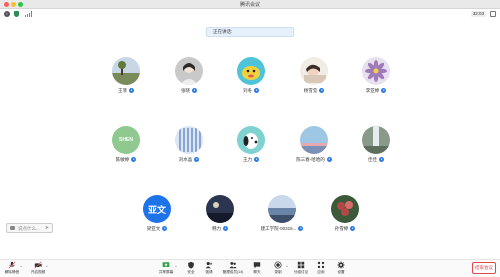 This screenshot has width=500, height=277. Describe the element at coordinates (38, 265) in the screenshot. I see `camera-off-icon` at that location.